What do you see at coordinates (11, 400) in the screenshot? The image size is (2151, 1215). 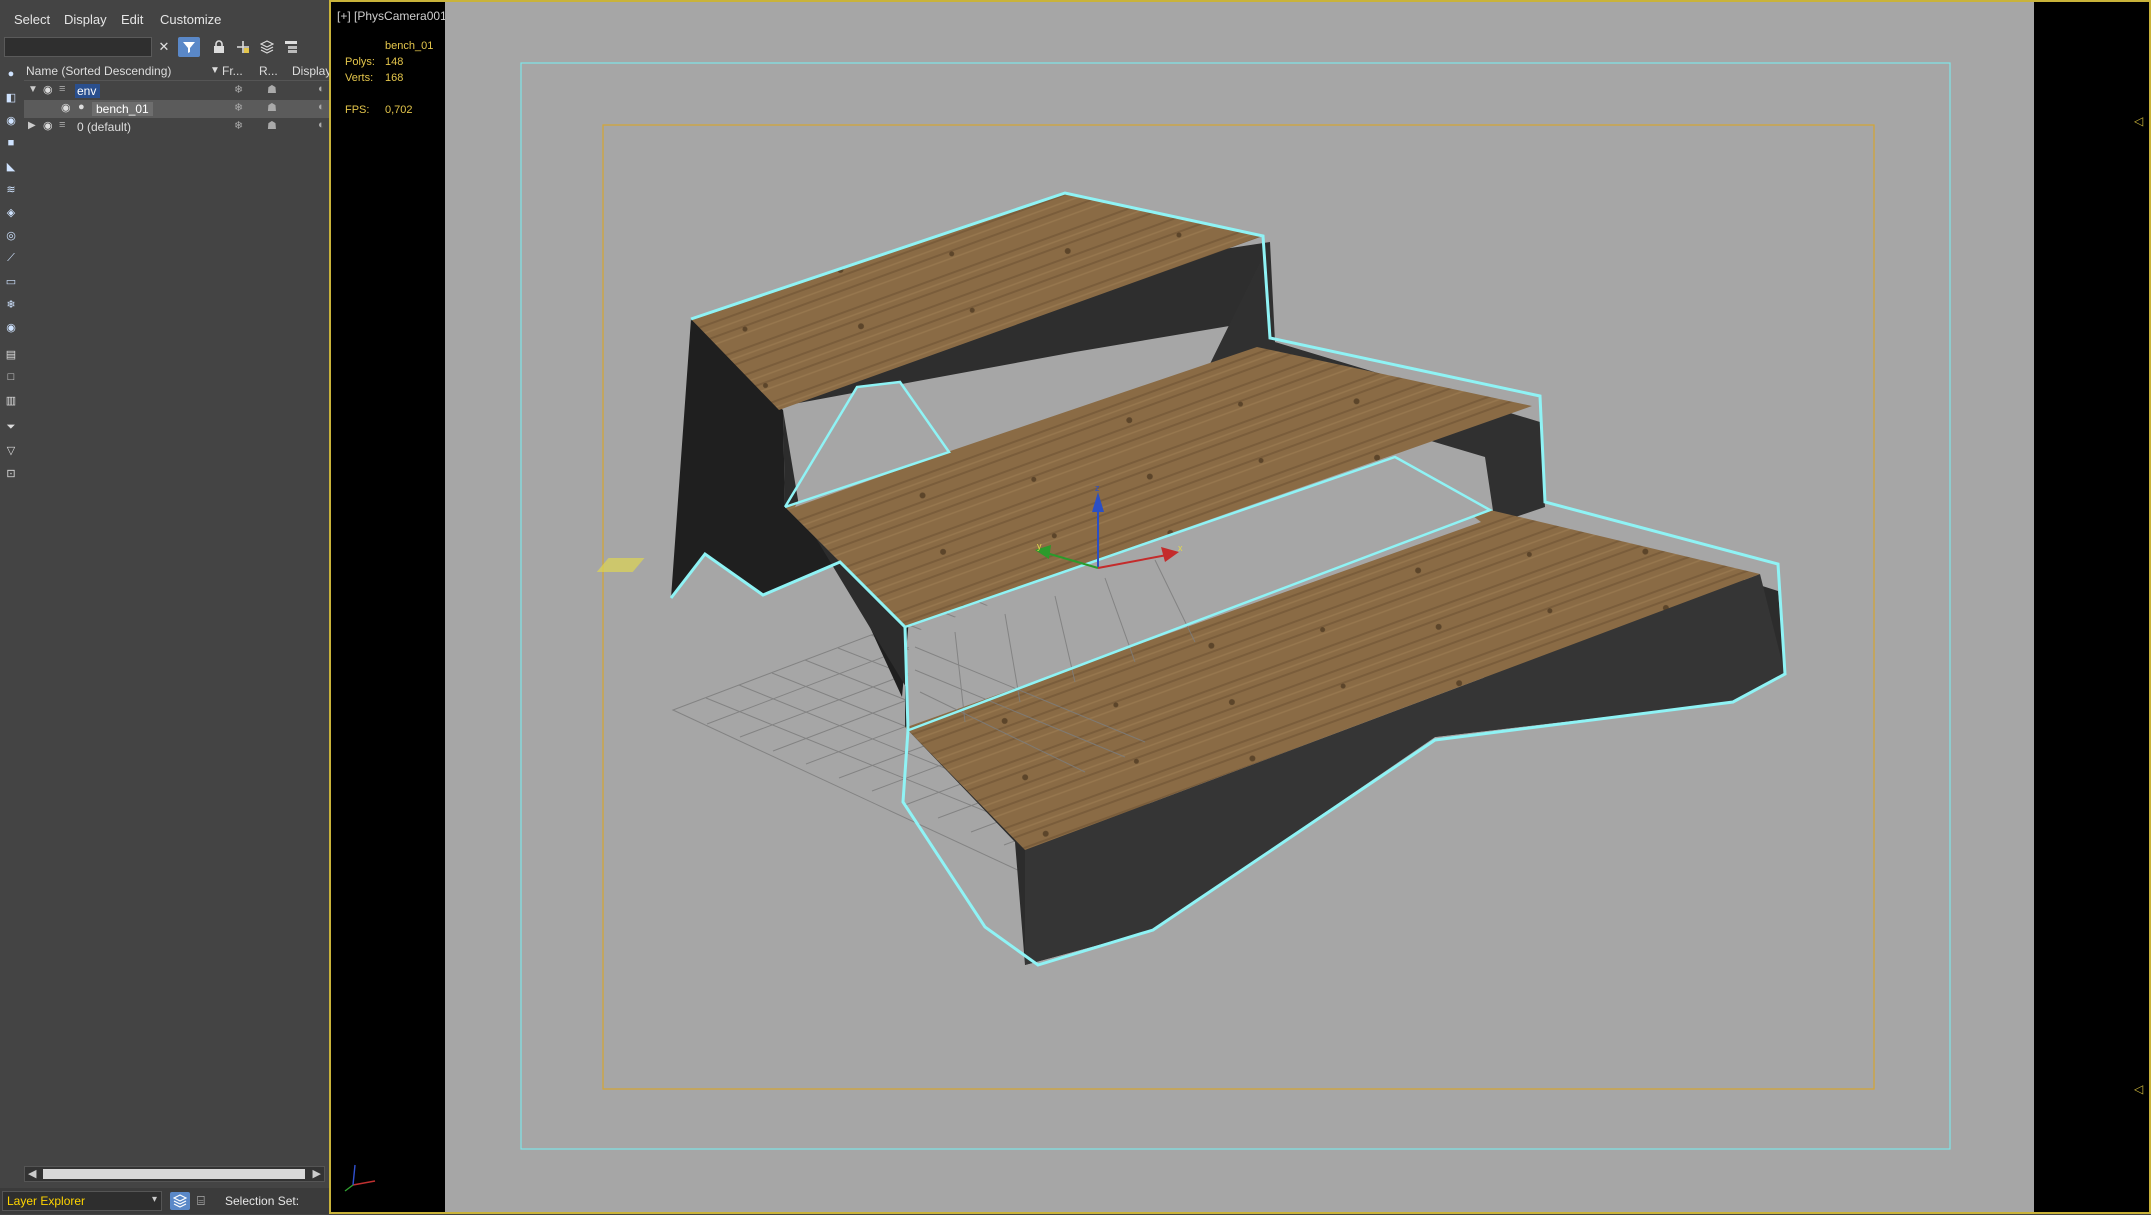 I see `invert-selection-icon: ▥` at bounding box center [11, 400].